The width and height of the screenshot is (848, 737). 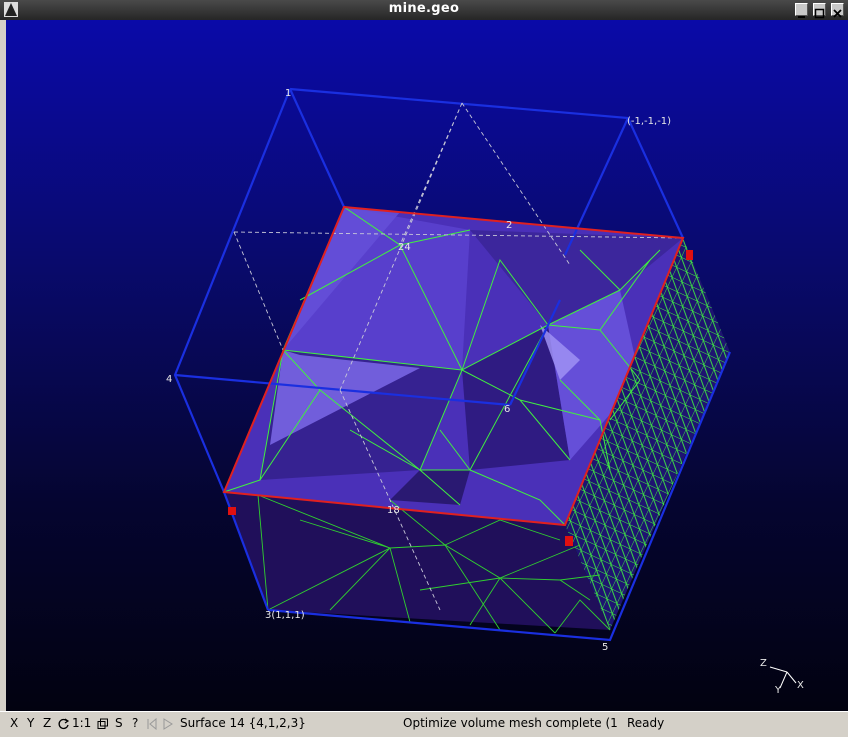 I want to click on status-message: Optimize volume mesh complete (1, so click(x=510, y=723).